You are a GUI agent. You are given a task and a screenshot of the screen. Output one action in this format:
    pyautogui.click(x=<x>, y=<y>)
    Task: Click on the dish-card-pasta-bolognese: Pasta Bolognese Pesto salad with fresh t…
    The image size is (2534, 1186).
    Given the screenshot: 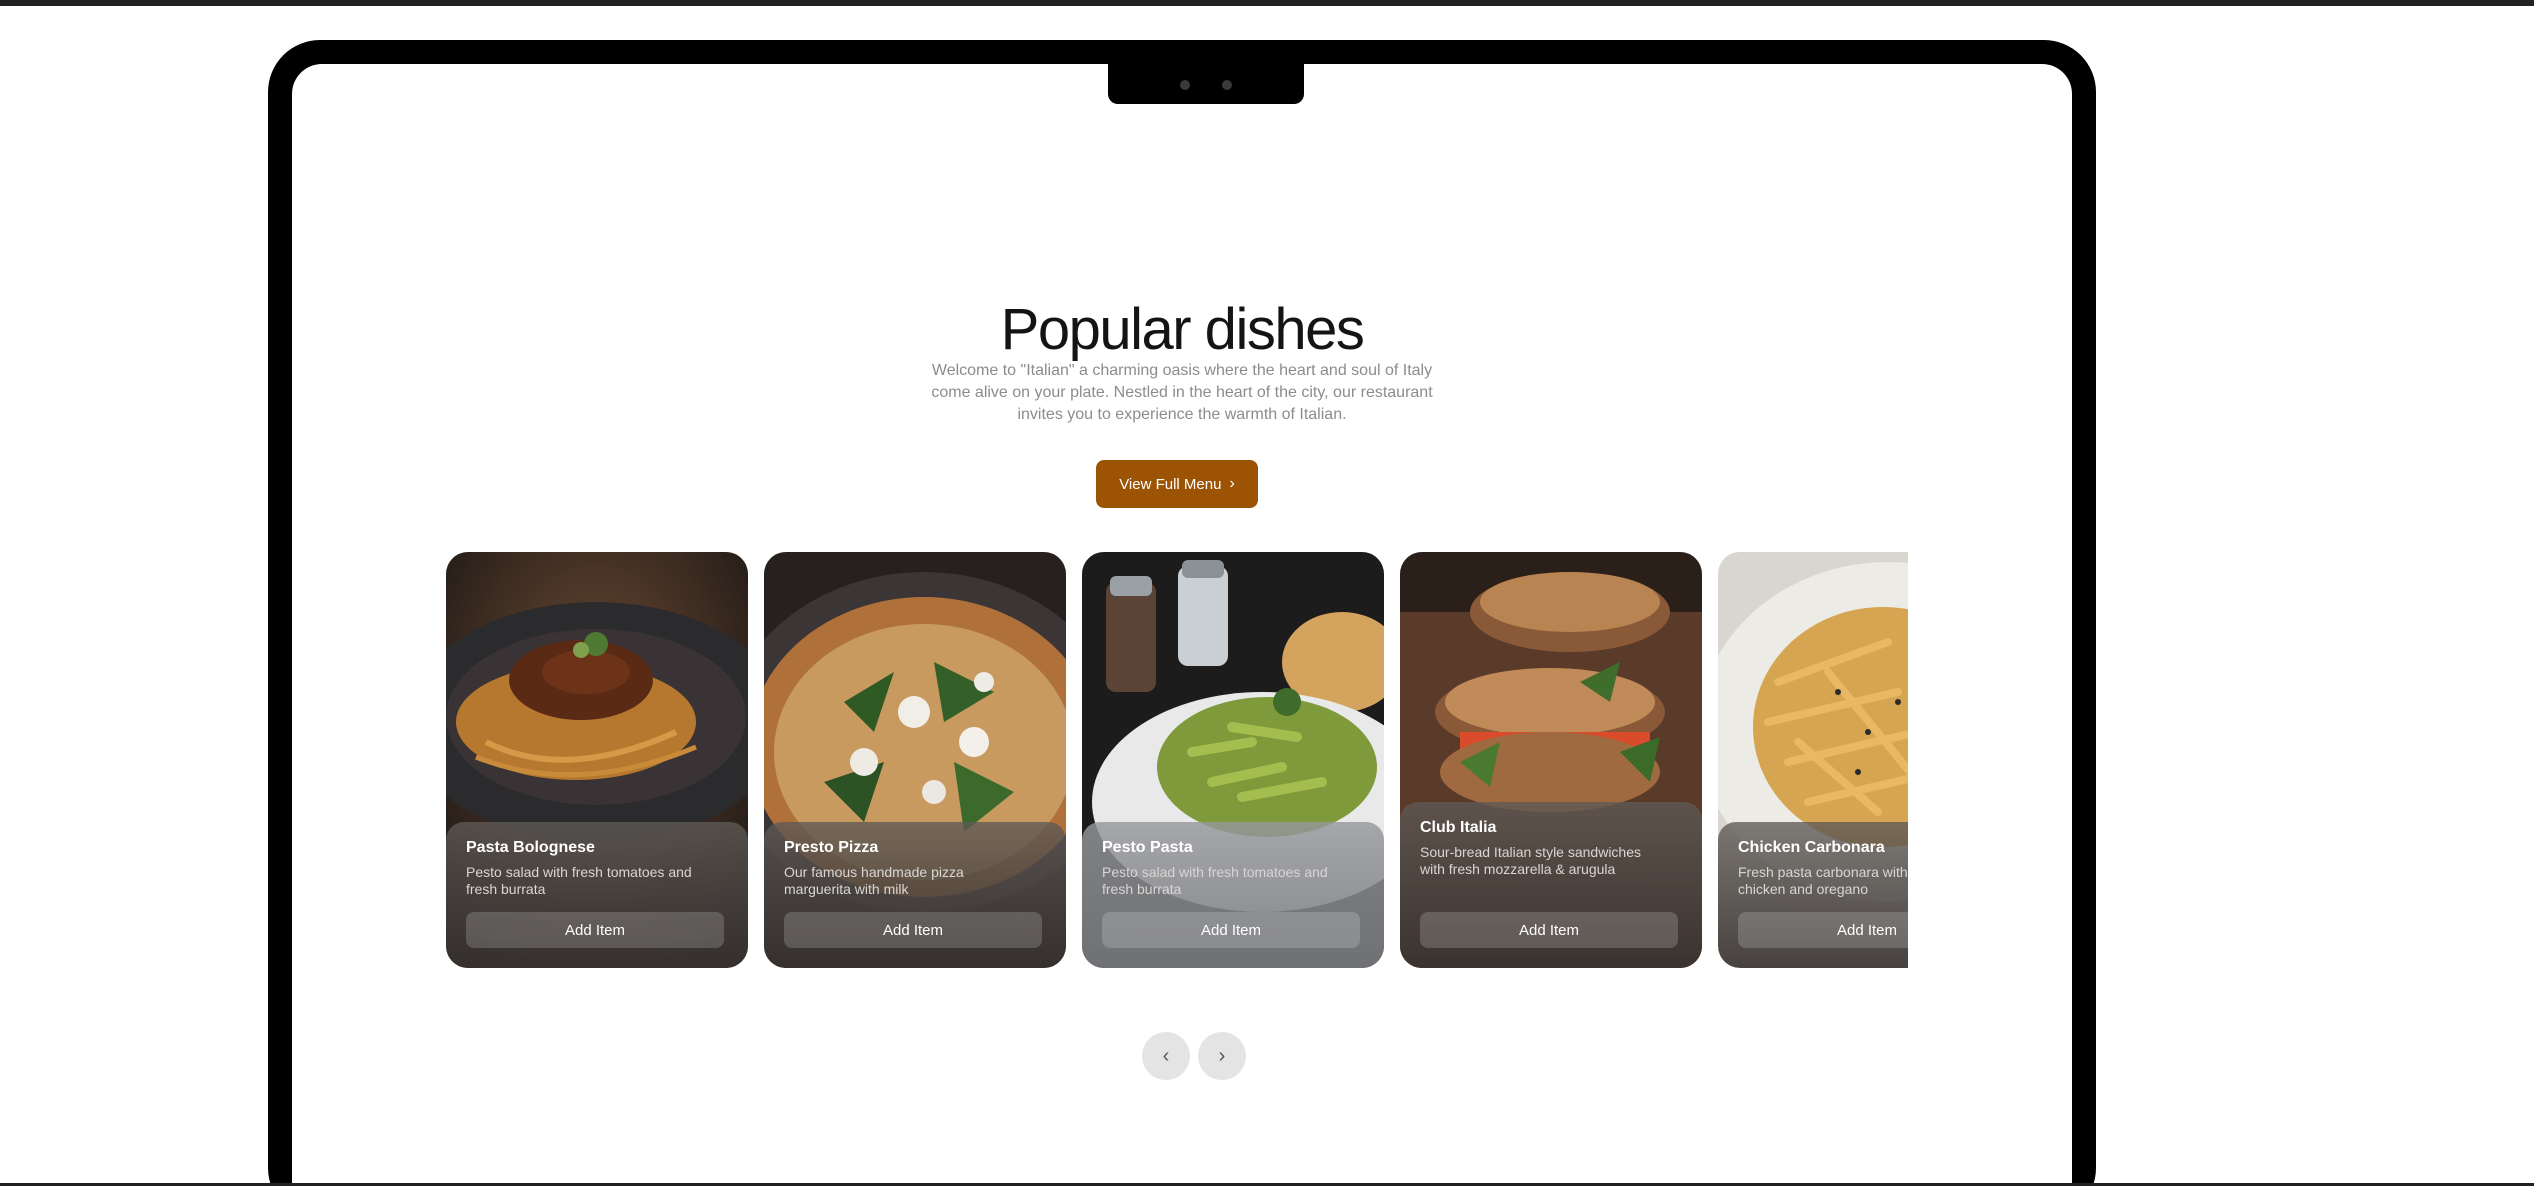 What is the action you would take?
    pyautogui.click(x=597, y=760)
    